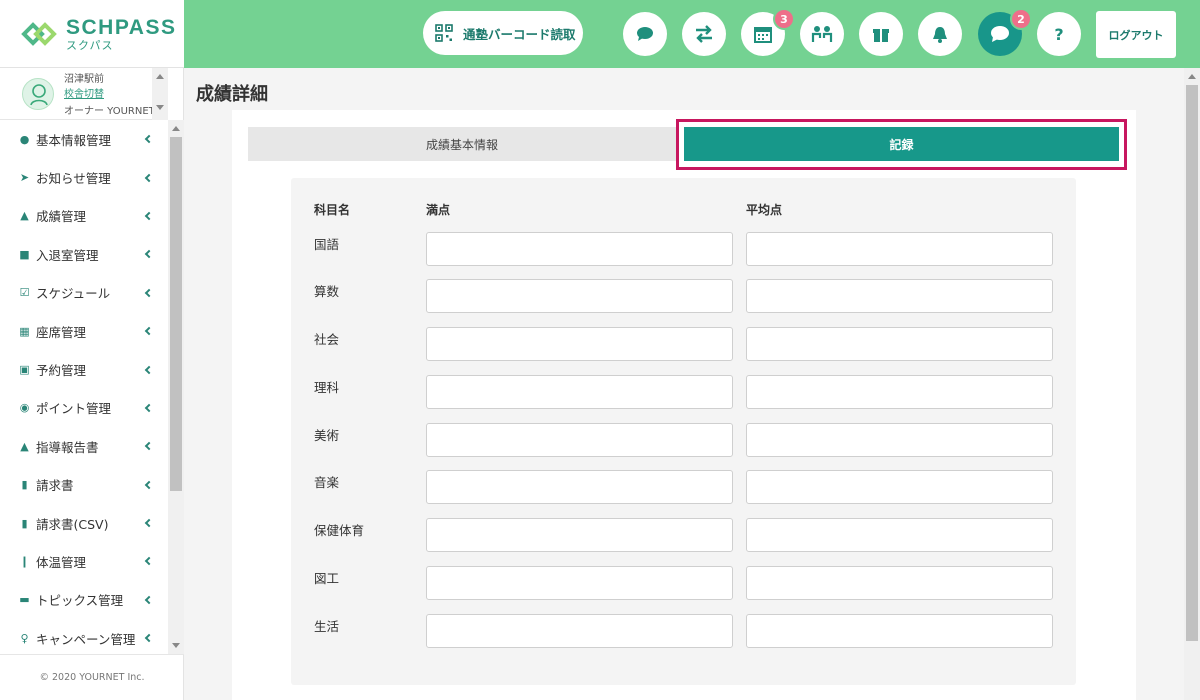 This screenshot has width=1200, height=700. I want to click on gift-button, so click(881, 34).